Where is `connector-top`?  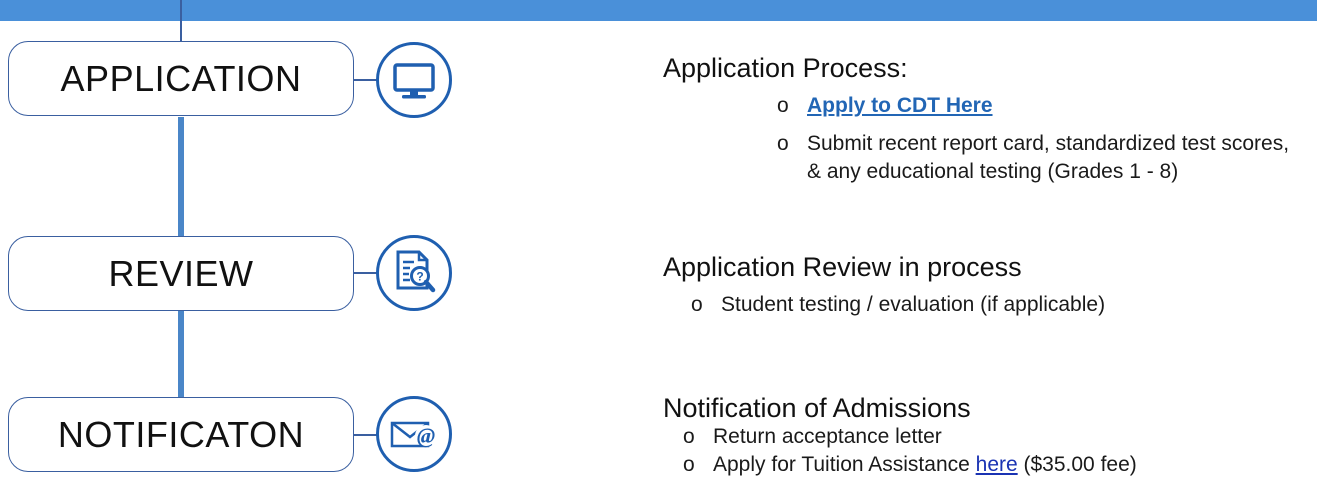 connector-top is located at coordinates (181, 20).